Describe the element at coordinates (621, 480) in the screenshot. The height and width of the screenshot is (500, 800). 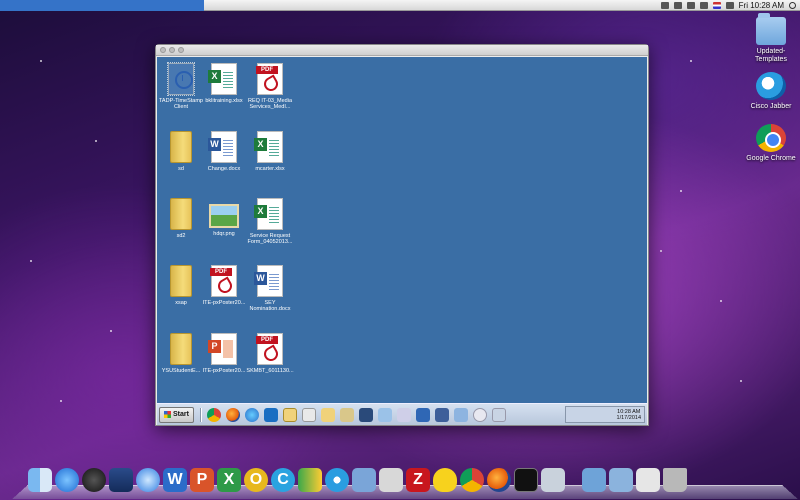
I see `documents-folder-icon` at that location.